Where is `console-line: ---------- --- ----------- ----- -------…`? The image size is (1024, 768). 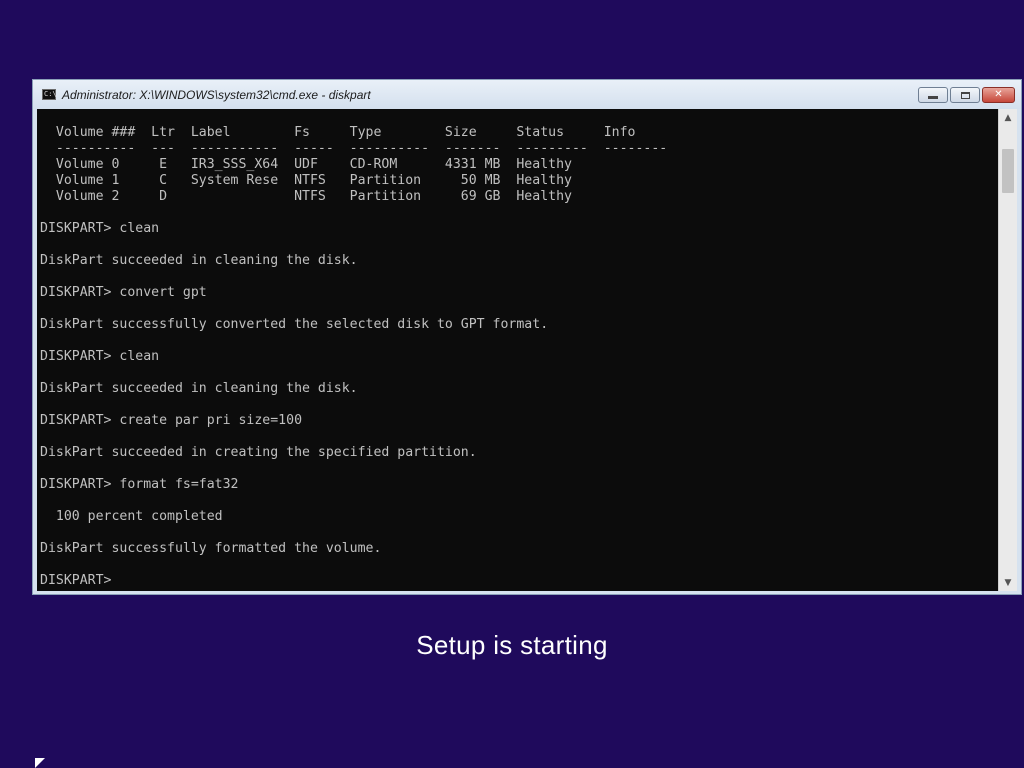 console-line: ---------- --- ----------- ----- -------… is located at coordinates (354, 148).